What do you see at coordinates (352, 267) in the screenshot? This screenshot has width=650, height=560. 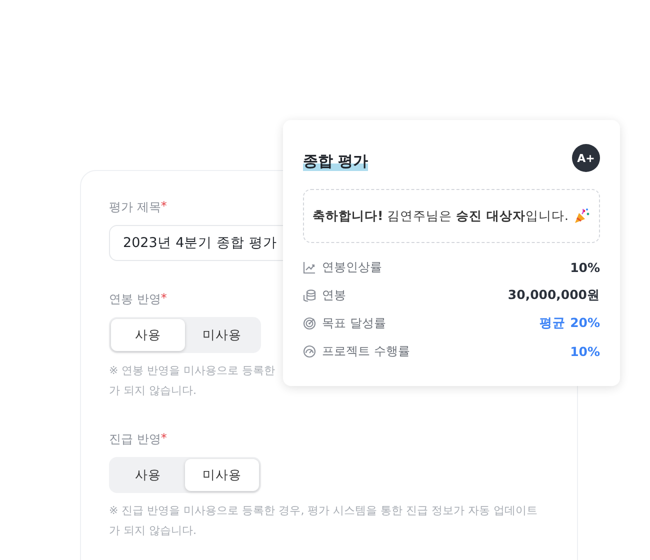 I see `metric-label: 연봉인상률` at bounding box center [352, 267].